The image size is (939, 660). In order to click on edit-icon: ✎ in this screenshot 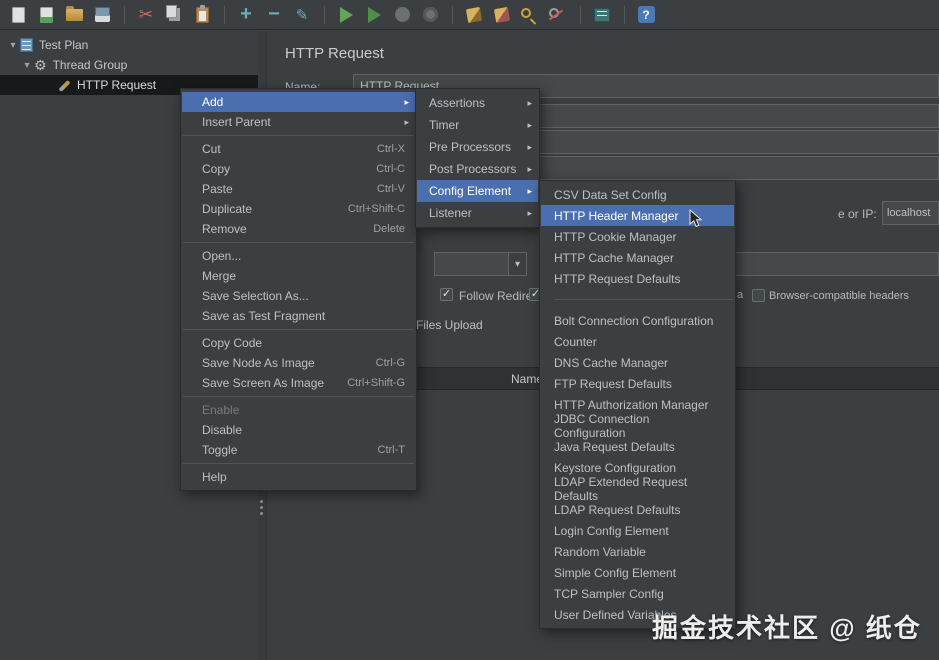, I will do `click(302, 15)`.